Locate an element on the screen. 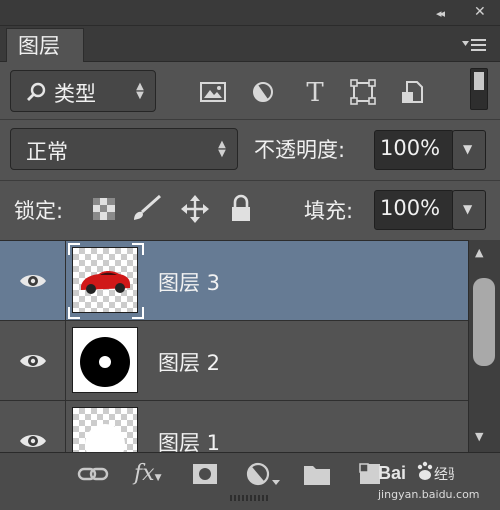 Image resolution: width=500 pixels, height=510 pixels. layer-filter-label: 类型 is located at coordinates (75, 94).